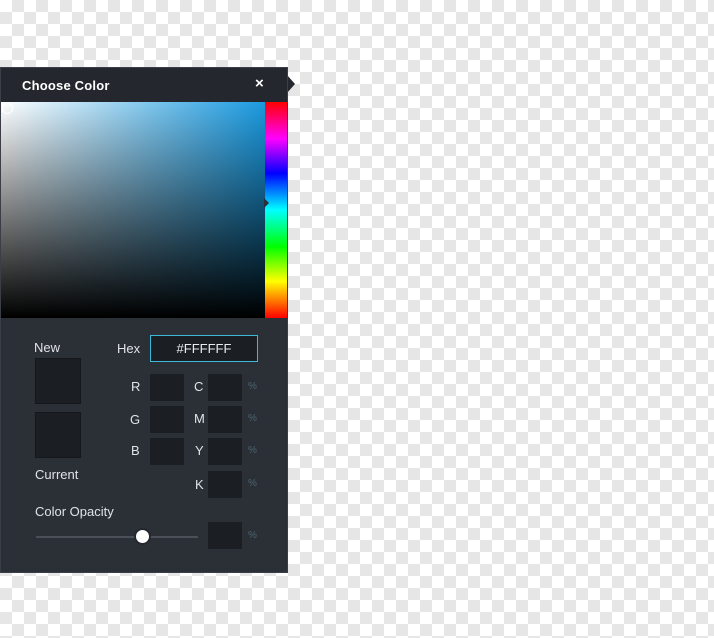  What do you see at coordinates (252, 386) in the screenshot?
I see `c-percent-unit: %` at bounding box center [252, 386].